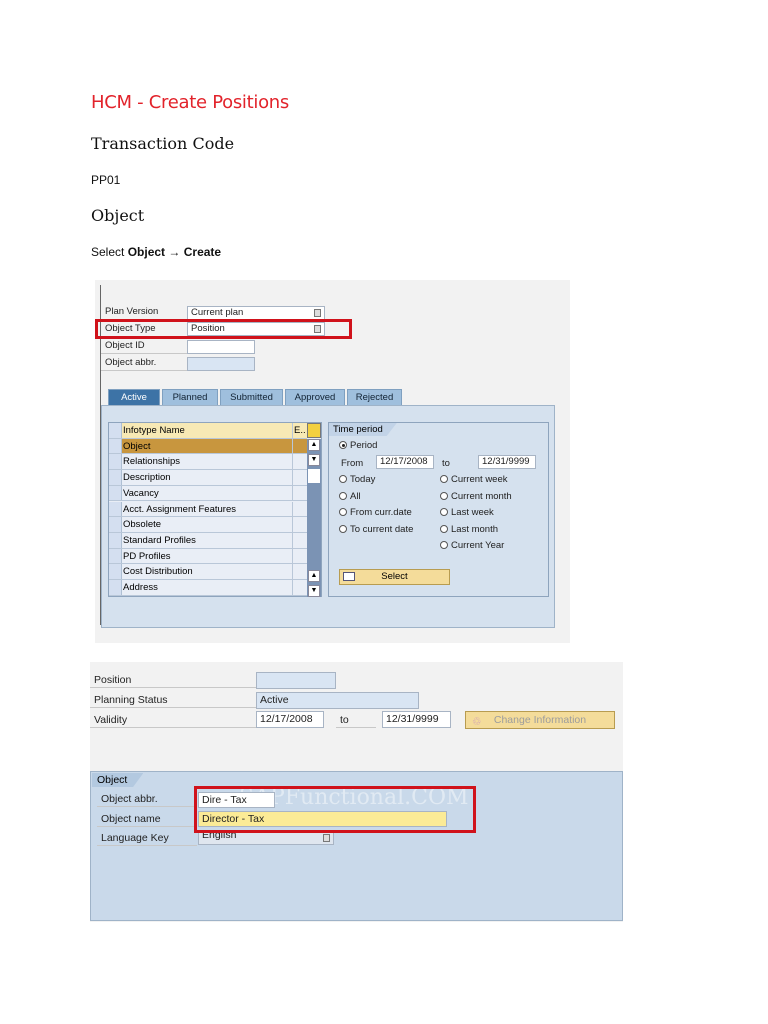 This screenshot has height=1024, width=768. I want to click on plan-version-value: Current plan, so click(217, 312).